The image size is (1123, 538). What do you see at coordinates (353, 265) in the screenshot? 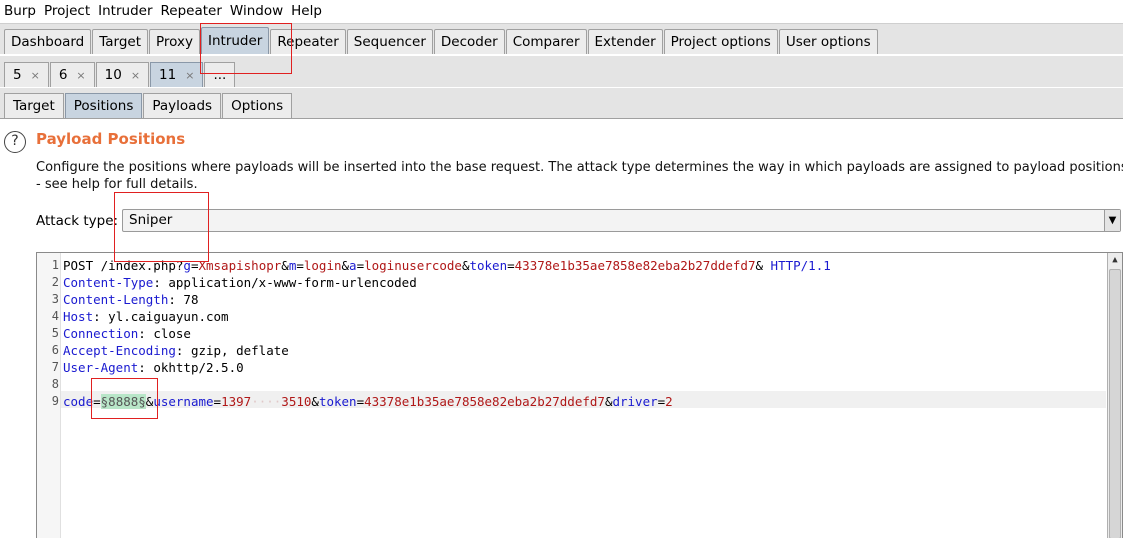
I see `param-name: a` at bounding box center [353, 265].